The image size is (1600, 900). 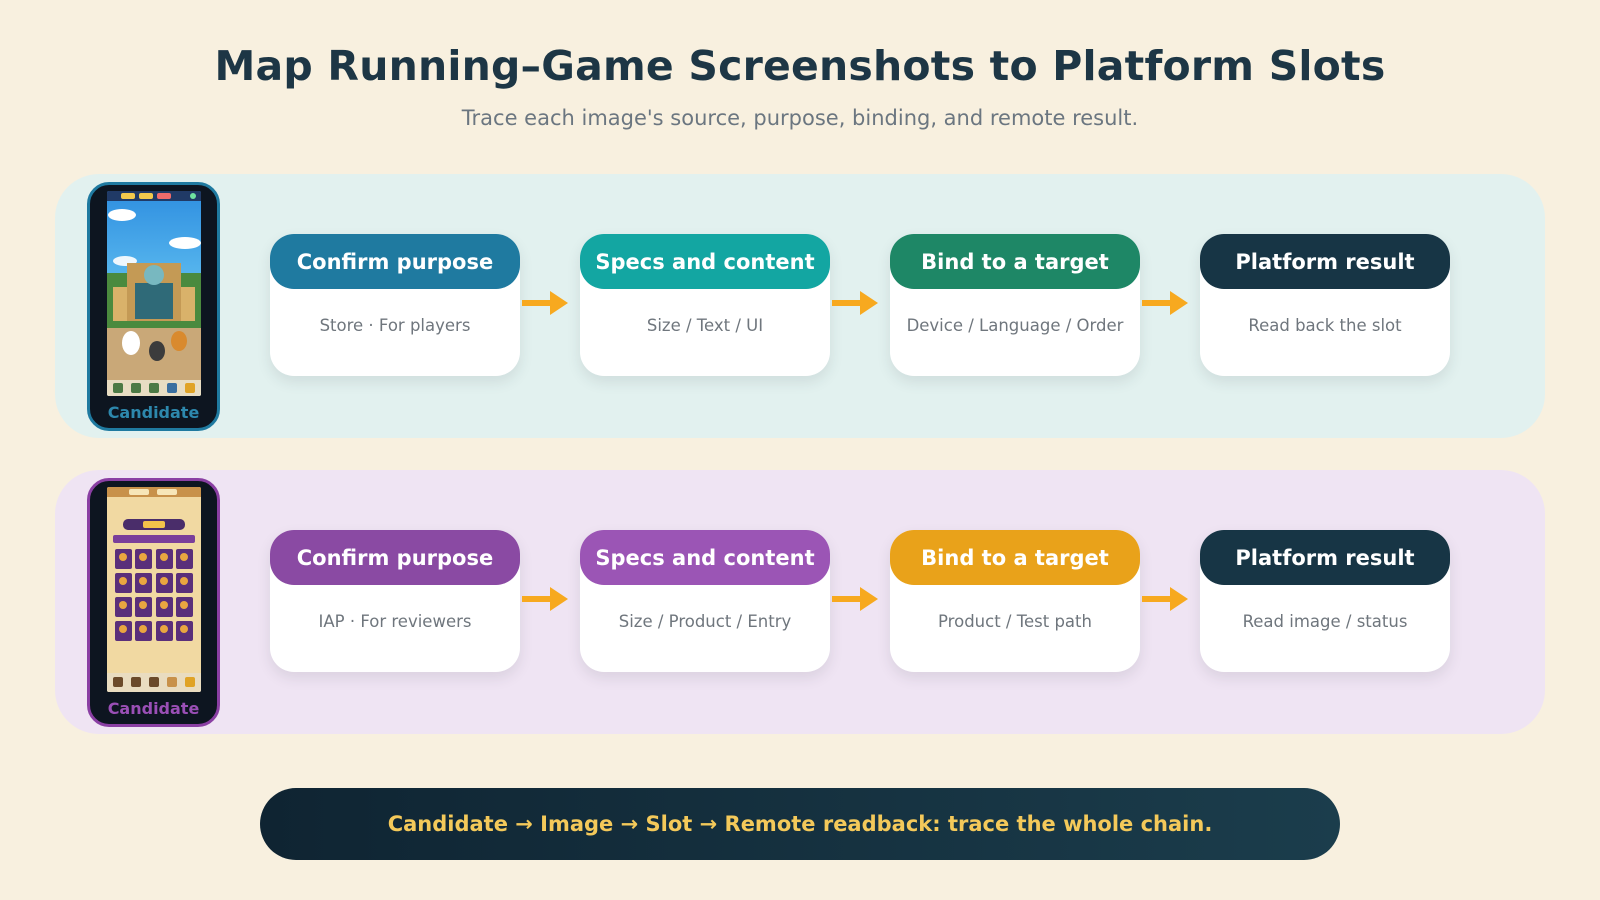 I want to click on step-platform-result: Platform result Read image / status, so click(x=1325, y=601).